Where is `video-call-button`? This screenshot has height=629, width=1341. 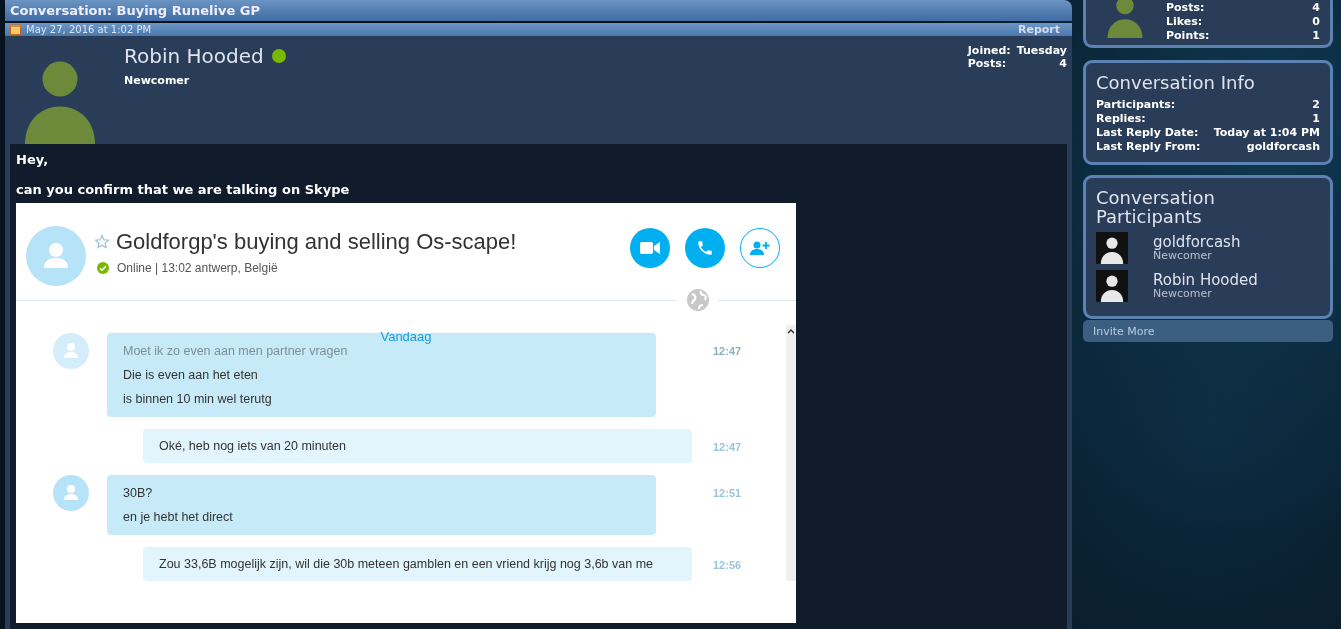
video-call-button is located at coordinates (650, 248).